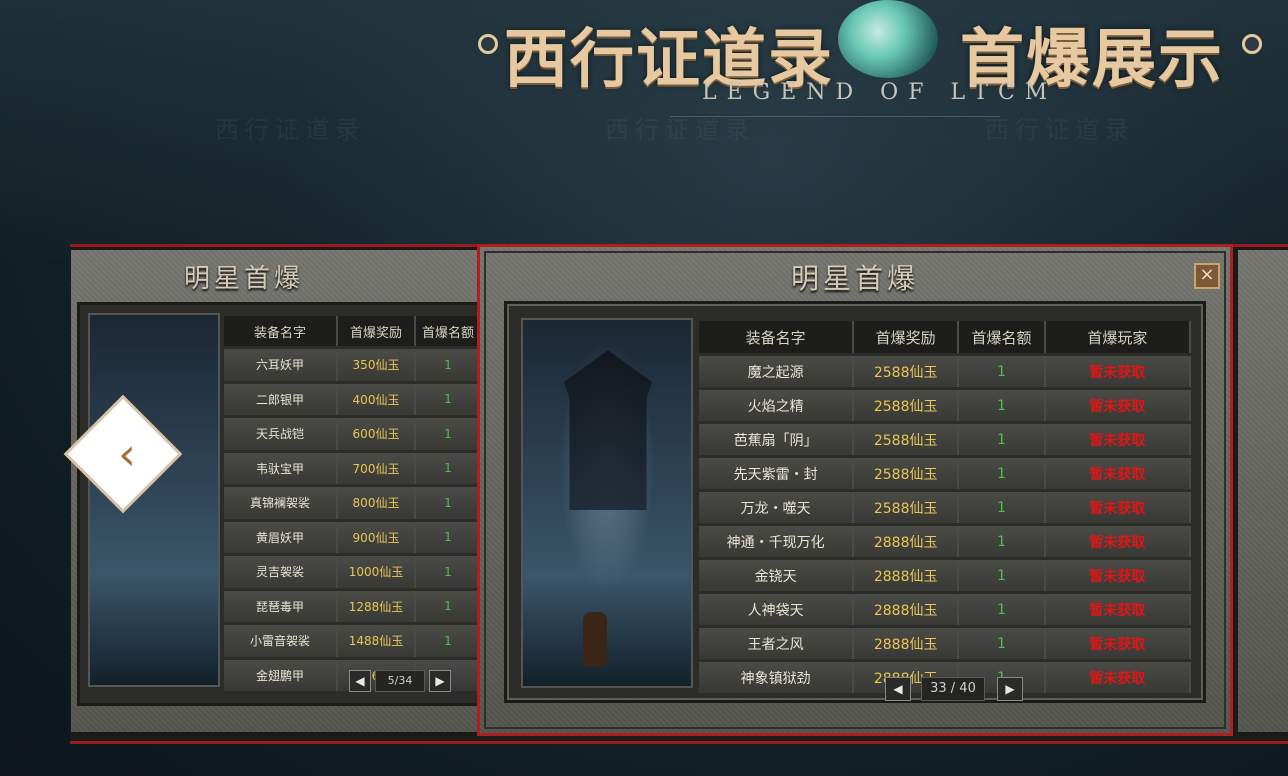 The image size is (1288, 776). Describe the element at coordinates (595, 639) in the screenshot. I see `rider-illustration` at that location.